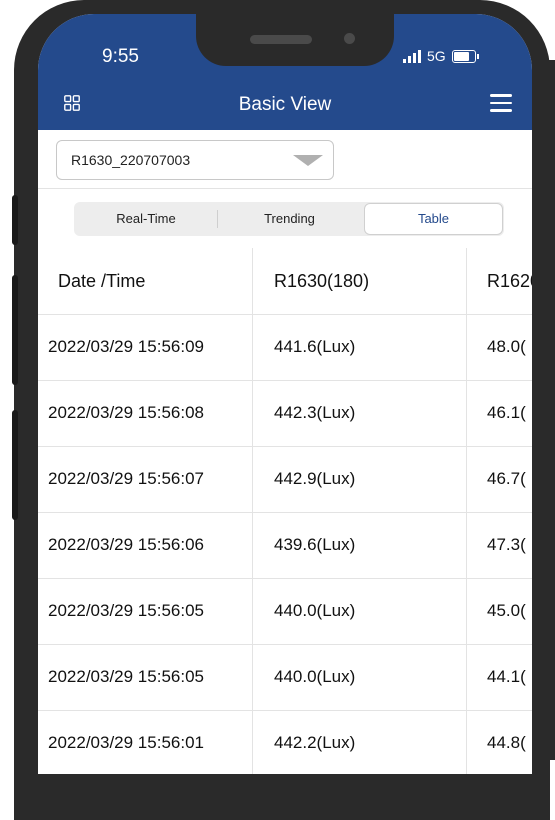  Describe the element at coordinates (322, 281) in the screenshot. I see `column-header-r1630: R1630(180)` at that location.